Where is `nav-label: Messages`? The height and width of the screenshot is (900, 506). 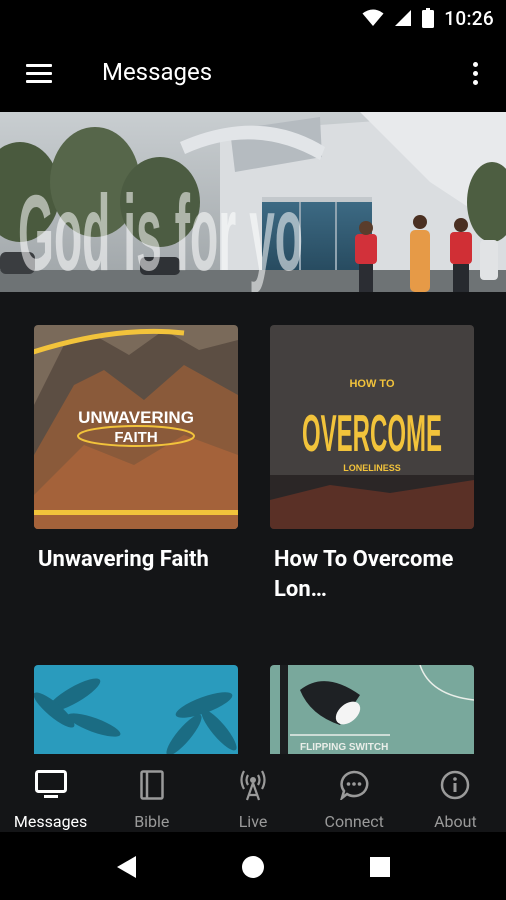
nav-label: Messages is located at coordinates (50, 821).